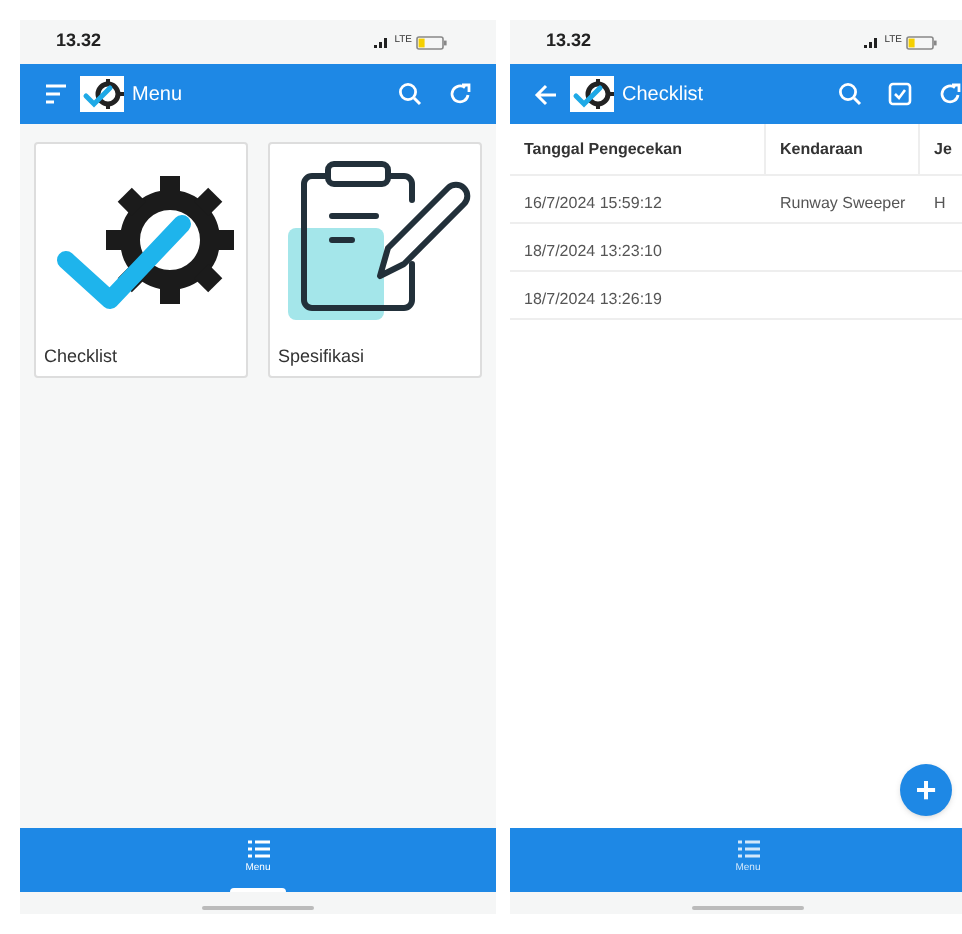  Describe the element at coordinates (736, 248) in the screenshot. I see `table-row: 18/7/2024 13:23:10` at that location.